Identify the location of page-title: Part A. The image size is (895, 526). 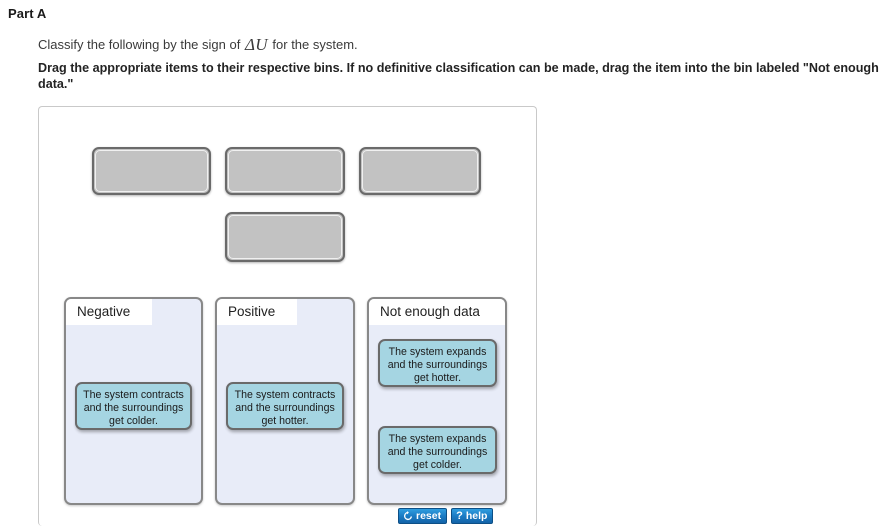
(27, 13).